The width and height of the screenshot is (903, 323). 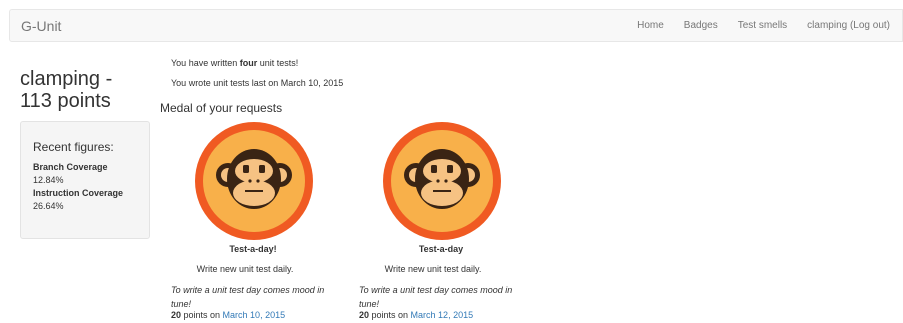 I want to click on username-line: clamping -, so click(x=66, y=79).